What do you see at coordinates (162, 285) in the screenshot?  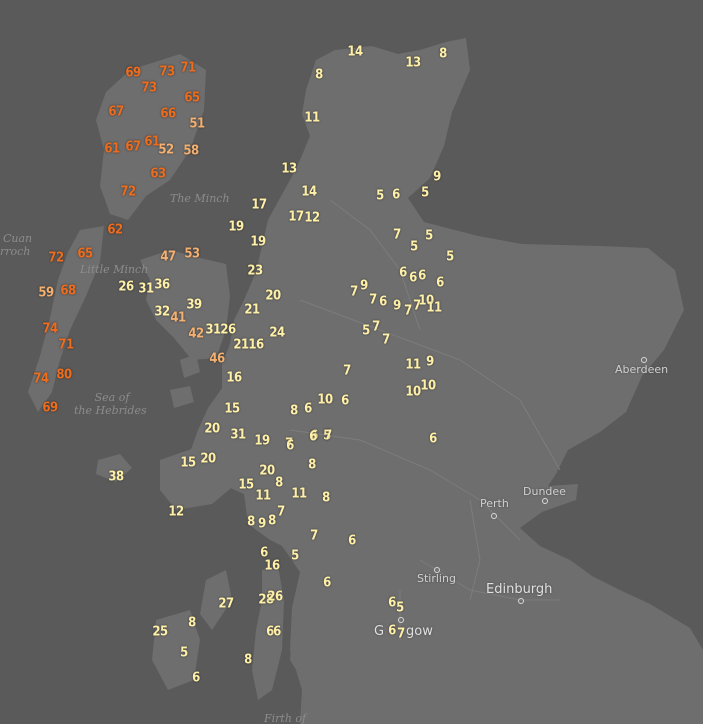 I see `value-marker: 36` at bounding box center [162, 285].